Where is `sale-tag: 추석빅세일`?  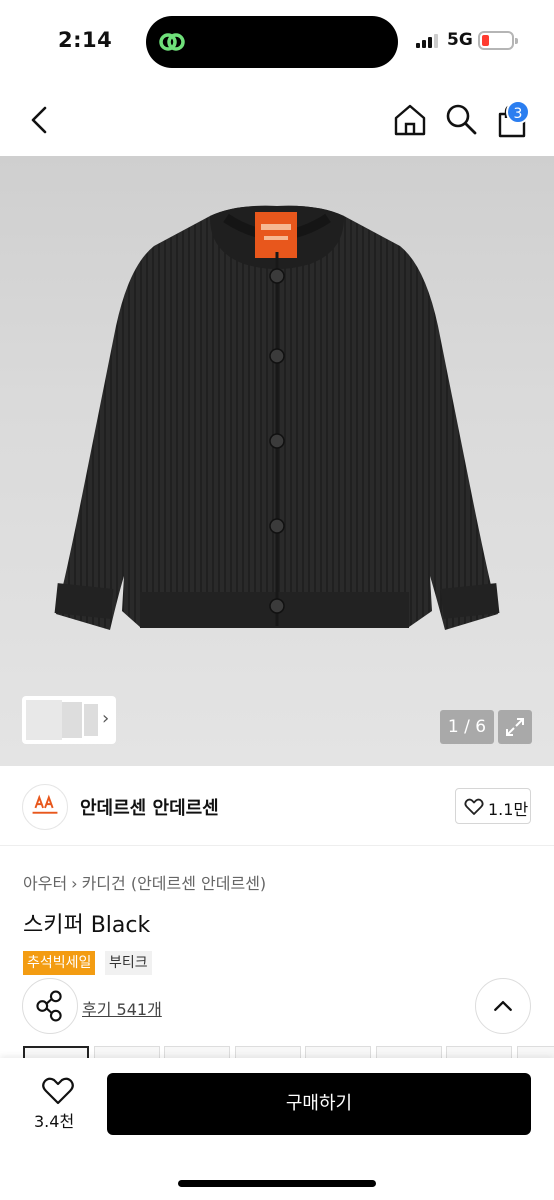 sale-tag: 추석빅세일 is located at coordinates (59, 963).